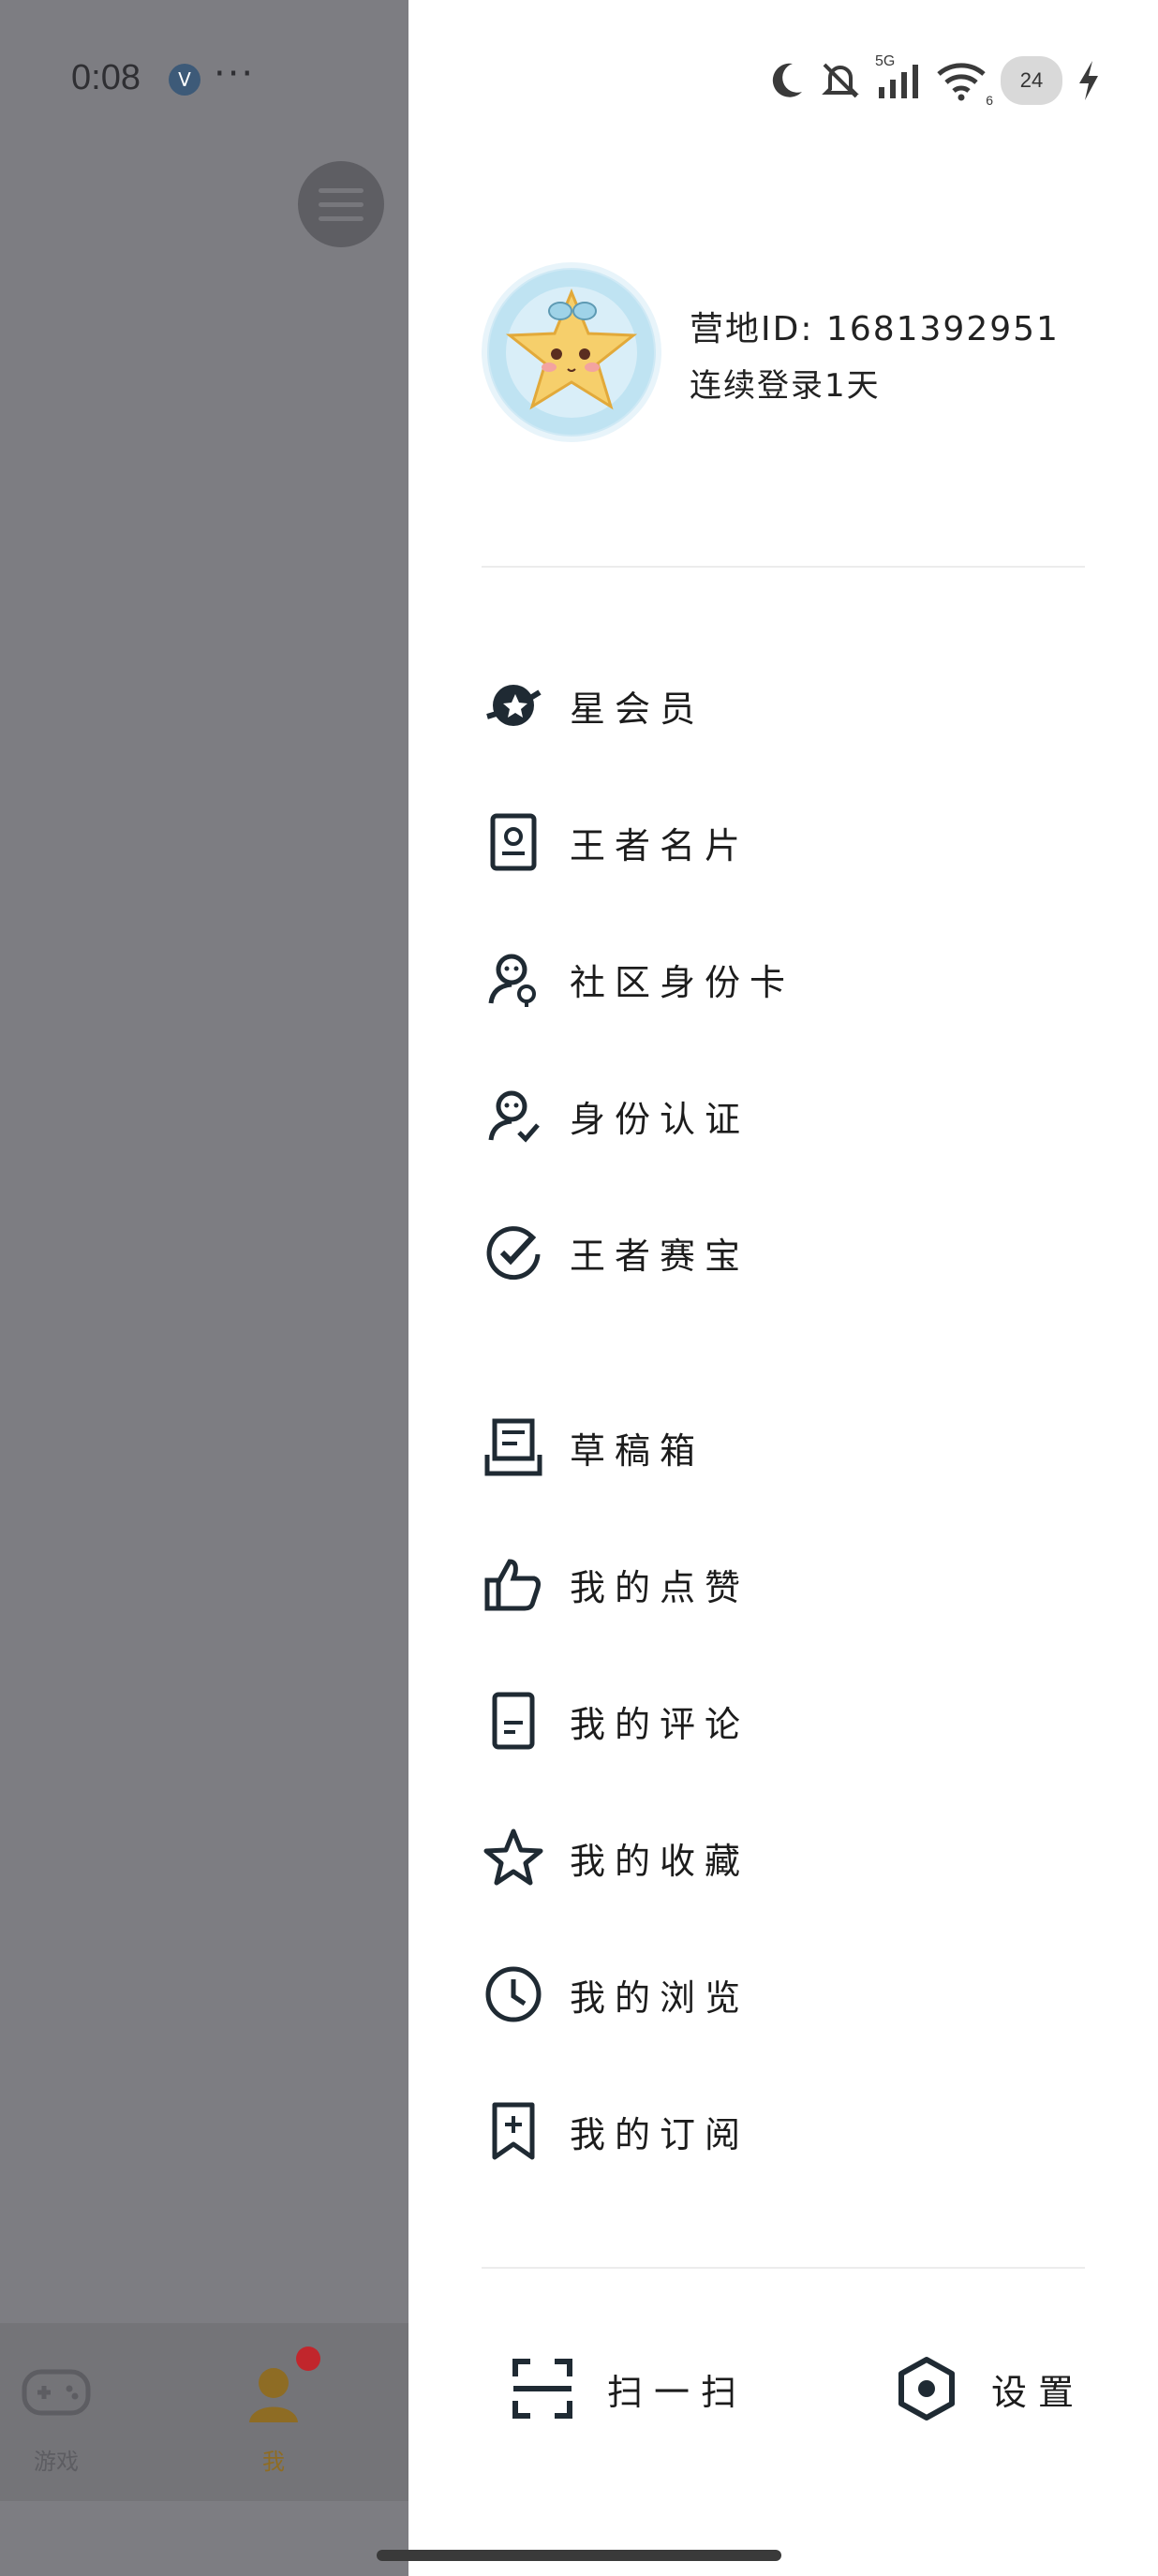  I want to click on cellular-signal-icon: 5G, so click(898, 77).